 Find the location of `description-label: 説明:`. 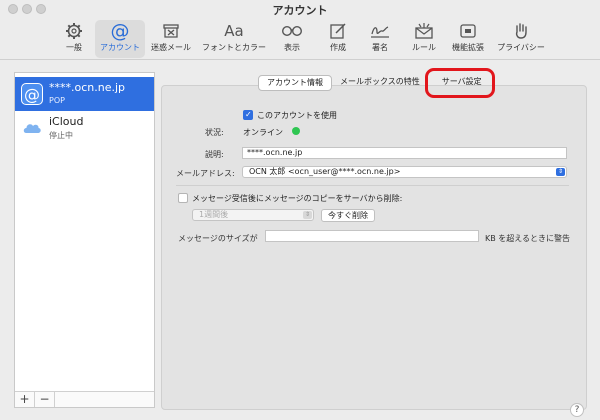

description-label: 説明: is located at coordinates (214, 154).